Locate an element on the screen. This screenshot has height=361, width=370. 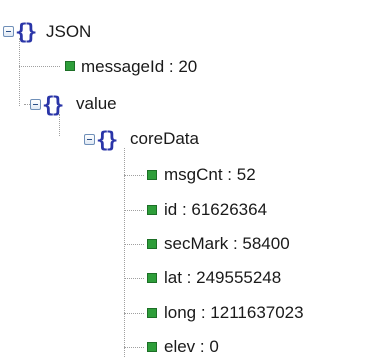
node-label-id: id : 61626364 is located at coordinates (215, 210).